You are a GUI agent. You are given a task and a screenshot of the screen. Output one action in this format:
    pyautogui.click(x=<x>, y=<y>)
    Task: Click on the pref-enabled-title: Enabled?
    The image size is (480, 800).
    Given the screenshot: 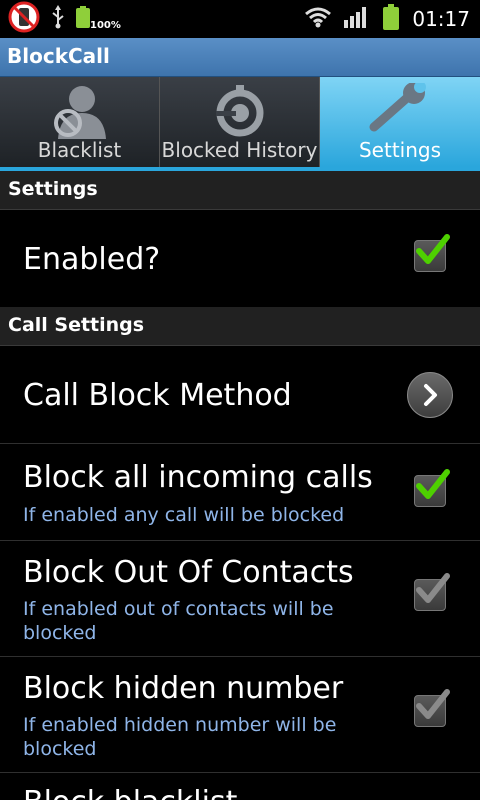 What is the action you would take?
    pyautogui.click(x=92, y=259)
    